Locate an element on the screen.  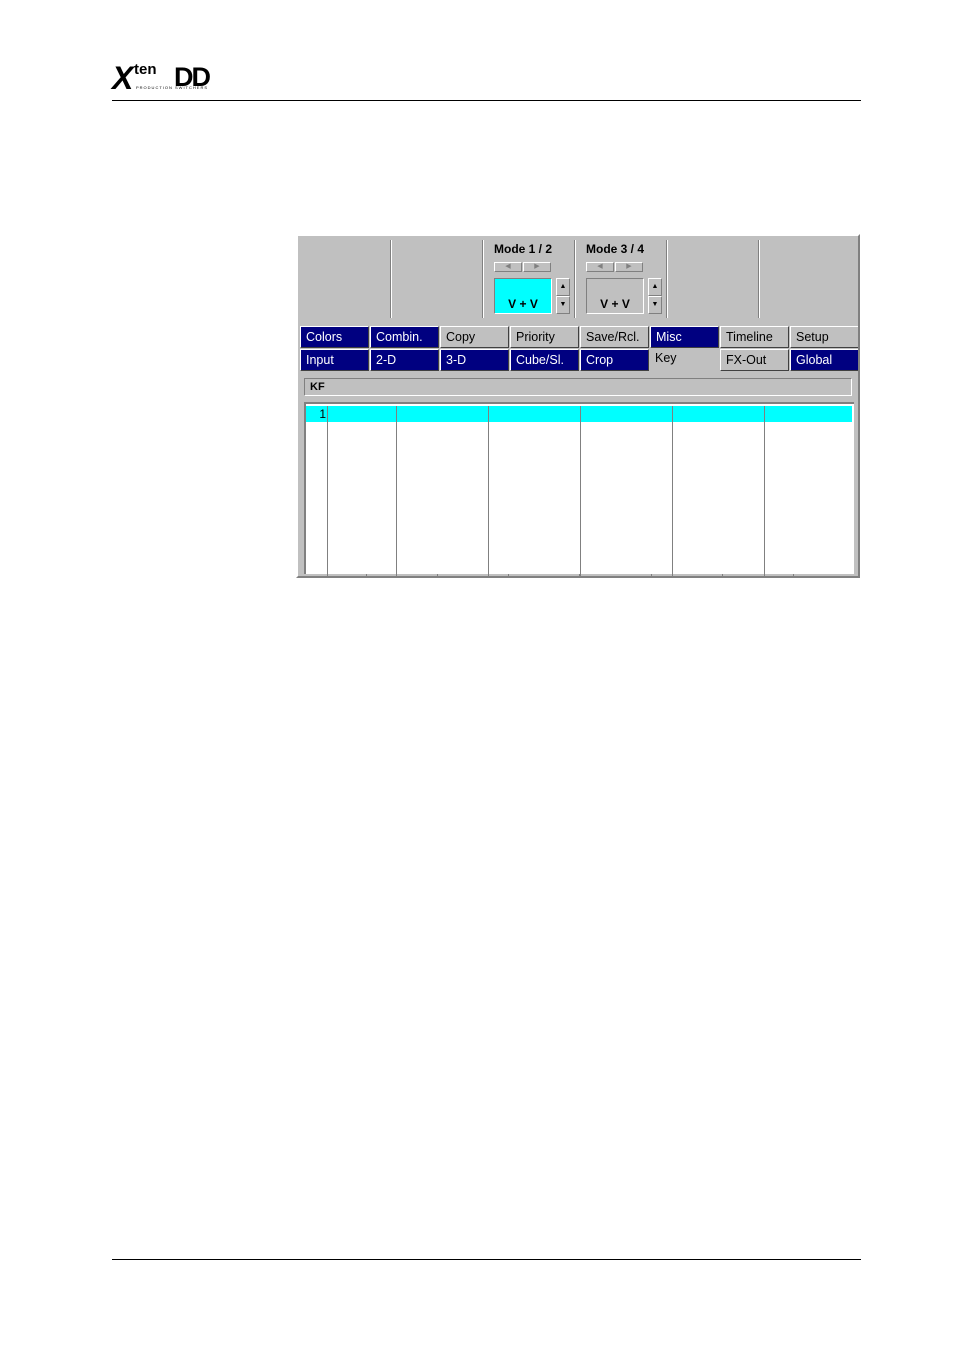
mode-3-4-group: Mode 3 / 4 ◀ ▶ V + V ▲ ▼ is located at coordinates (624, 278).